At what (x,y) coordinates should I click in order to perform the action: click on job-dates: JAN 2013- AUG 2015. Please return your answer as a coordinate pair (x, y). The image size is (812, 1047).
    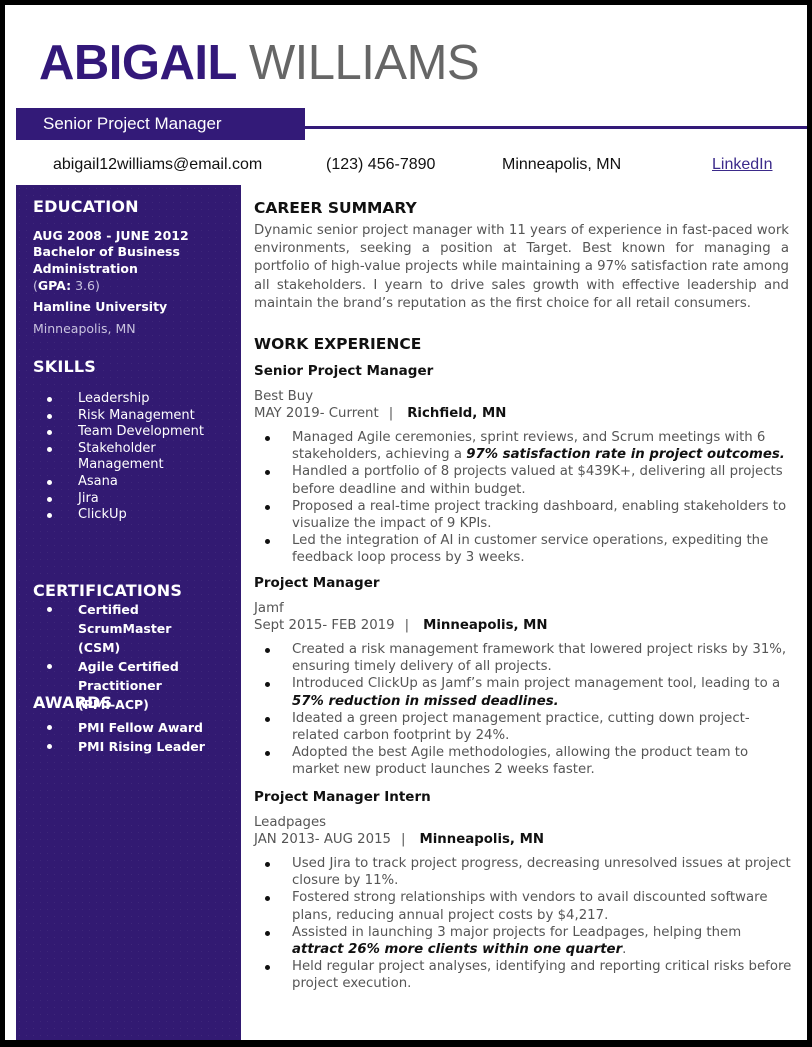
    Looking at the image, I should click on (323, 839).